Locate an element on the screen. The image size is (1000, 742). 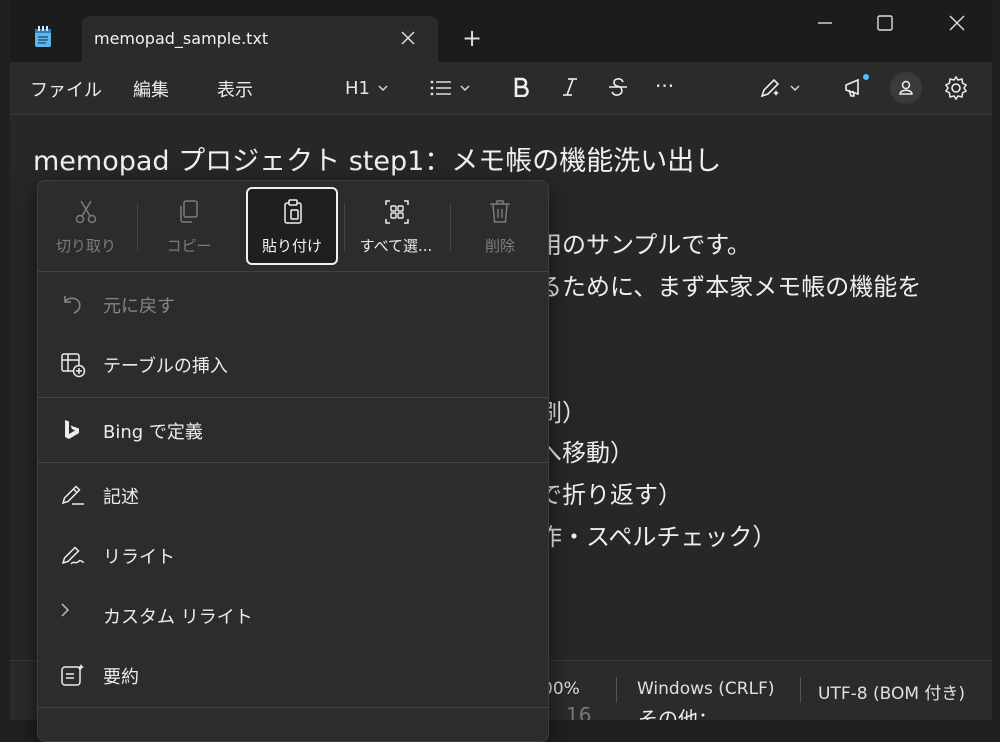
notepad-app-icon is located at coordinates (43, 36).